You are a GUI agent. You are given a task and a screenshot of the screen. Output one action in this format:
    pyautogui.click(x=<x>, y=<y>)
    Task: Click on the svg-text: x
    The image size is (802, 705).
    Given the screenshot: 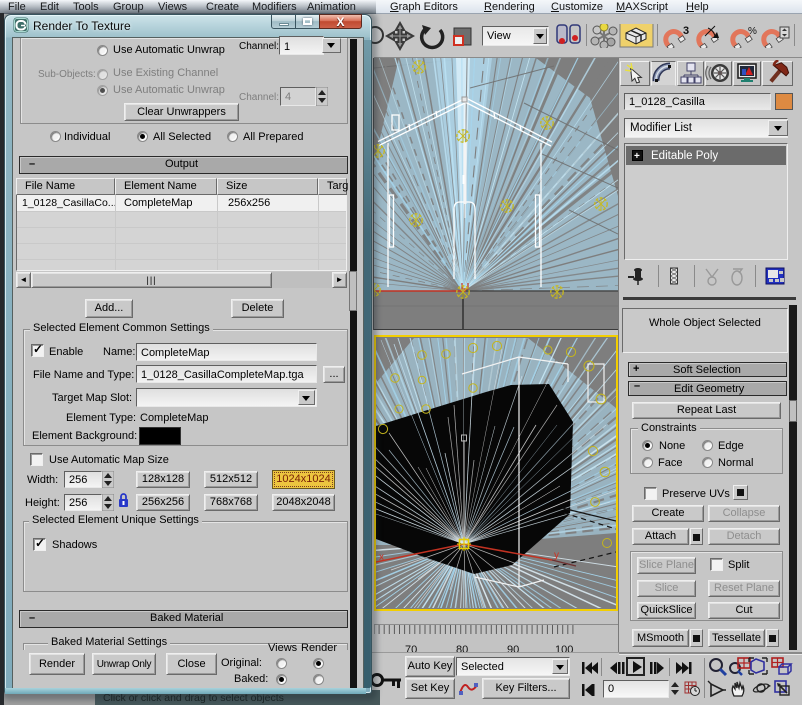 What is the action you would take?
    pyautogui.click(x=381, y=557)
    